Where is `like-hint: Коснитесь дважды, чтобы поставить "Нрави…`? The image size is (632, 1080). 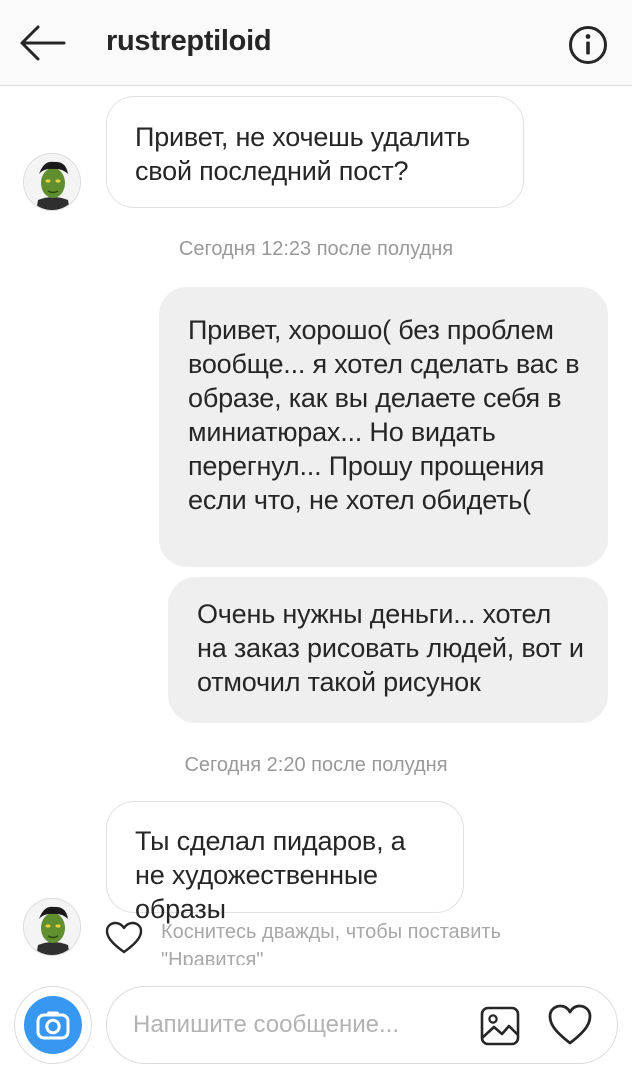 like-hint: Коснитесь дважды, чтобы поставить "Нрави… is located at coordinates (335, 940).